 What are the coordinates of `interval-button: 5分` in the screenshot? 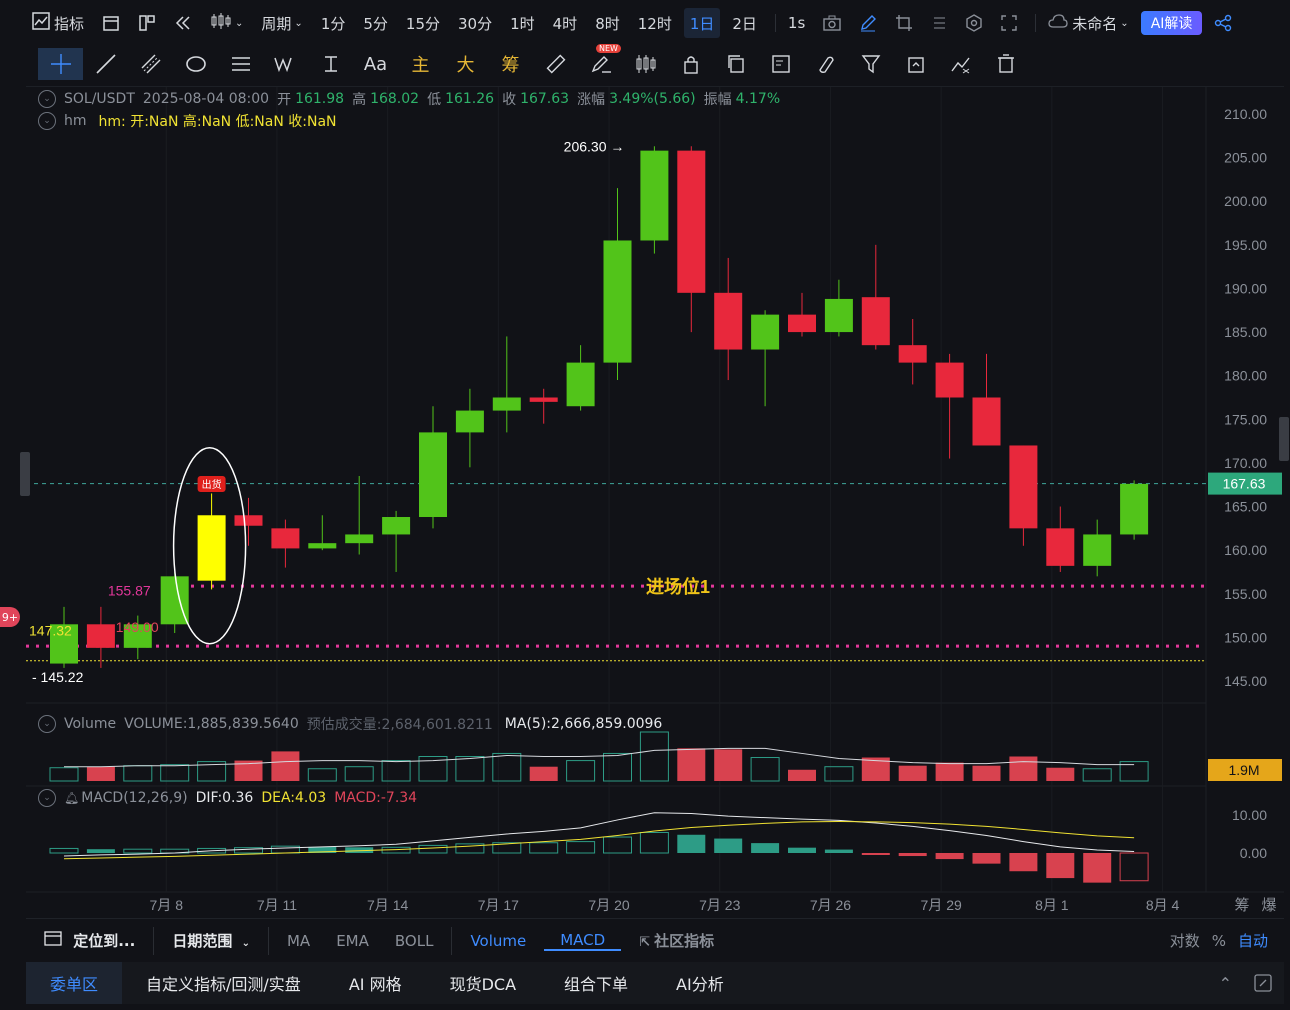 It's located at (375, 23).